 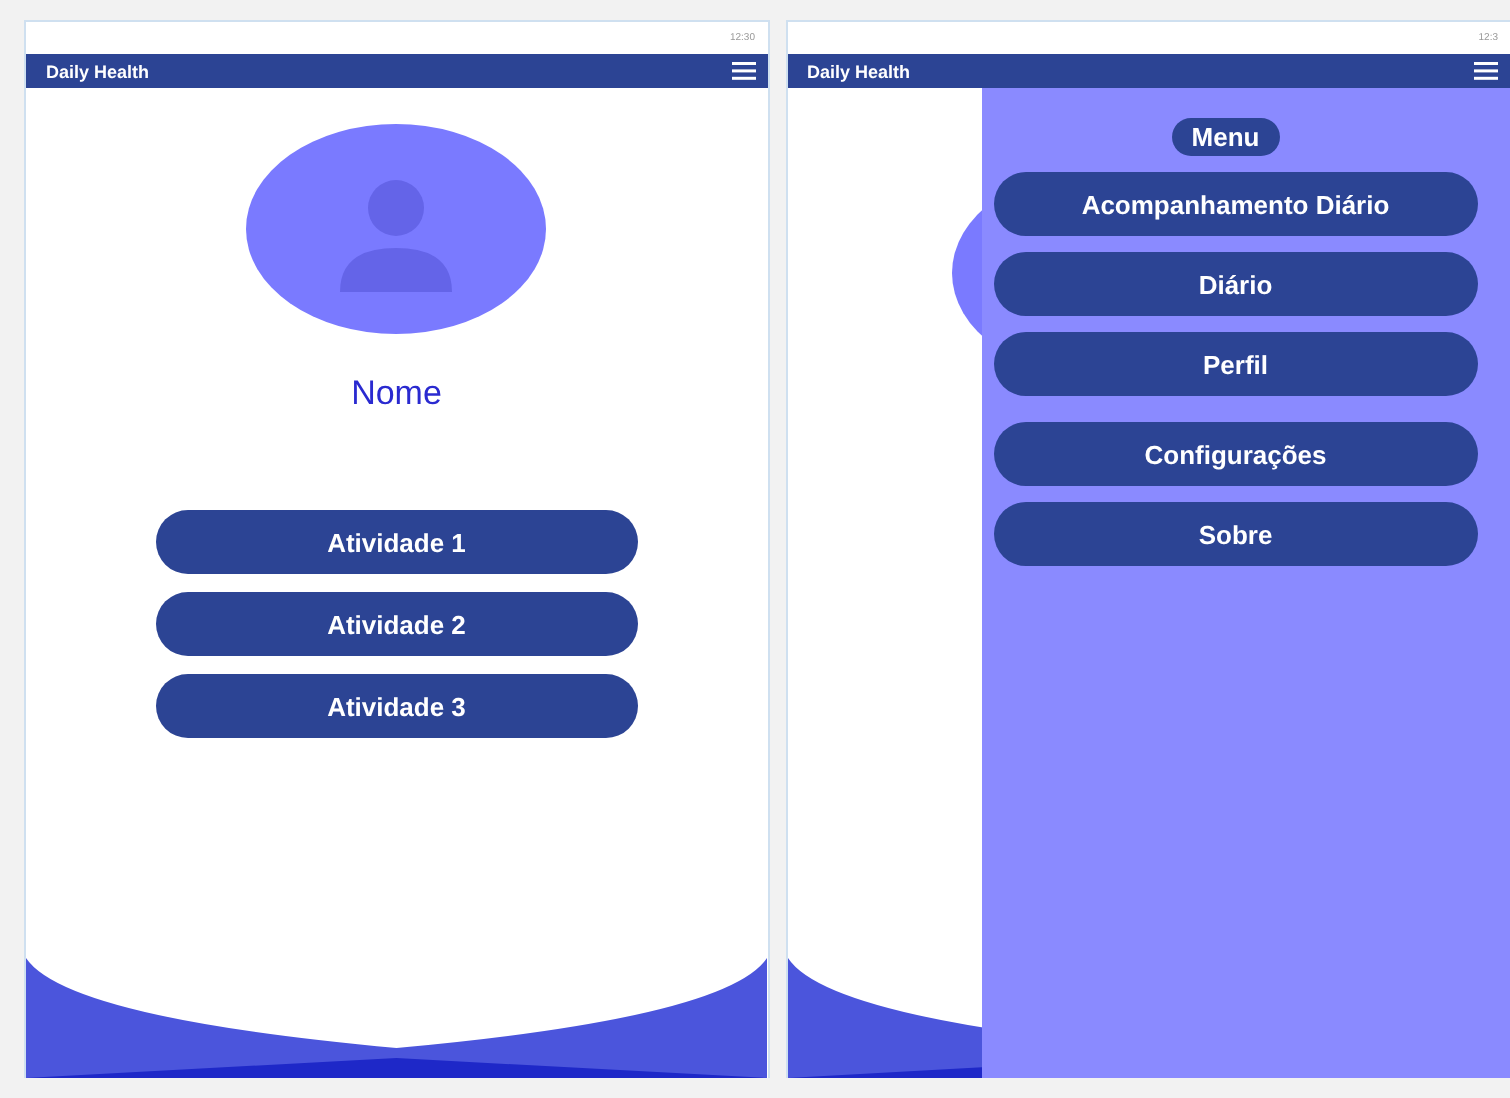 I want to click on menu-item: Acompanhamento Diário, so click(x=1235, y=204).